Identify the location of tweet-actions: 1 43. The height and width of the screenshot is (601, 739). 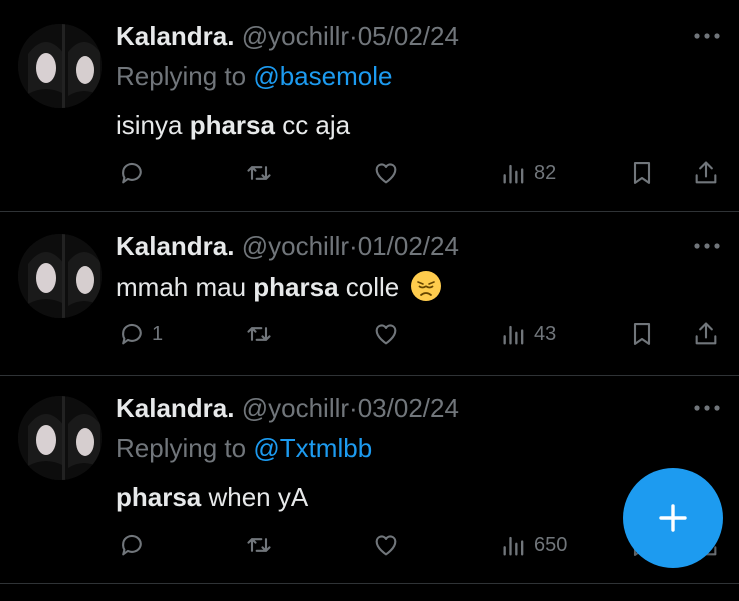
(369, 334).